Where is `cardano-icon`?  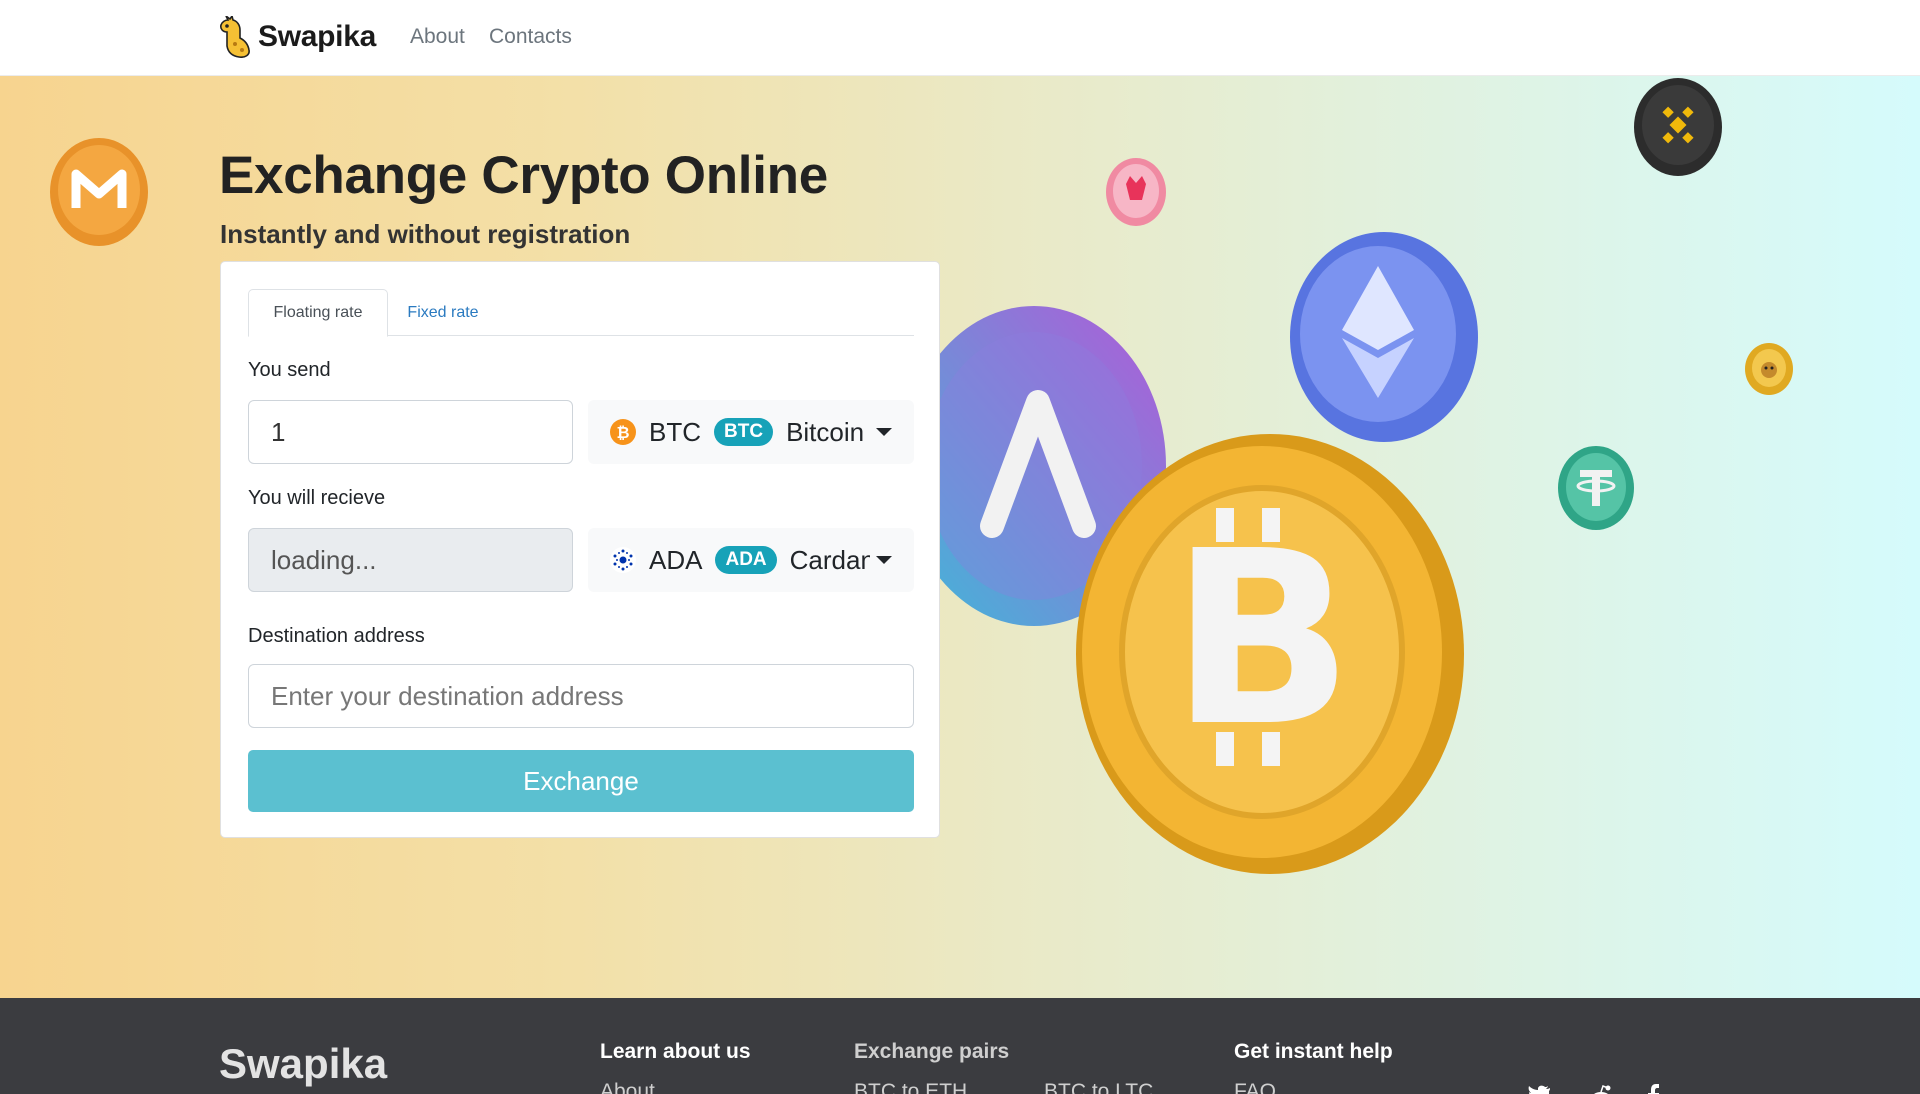 cardano-icon is located at coordinates (623, 560).